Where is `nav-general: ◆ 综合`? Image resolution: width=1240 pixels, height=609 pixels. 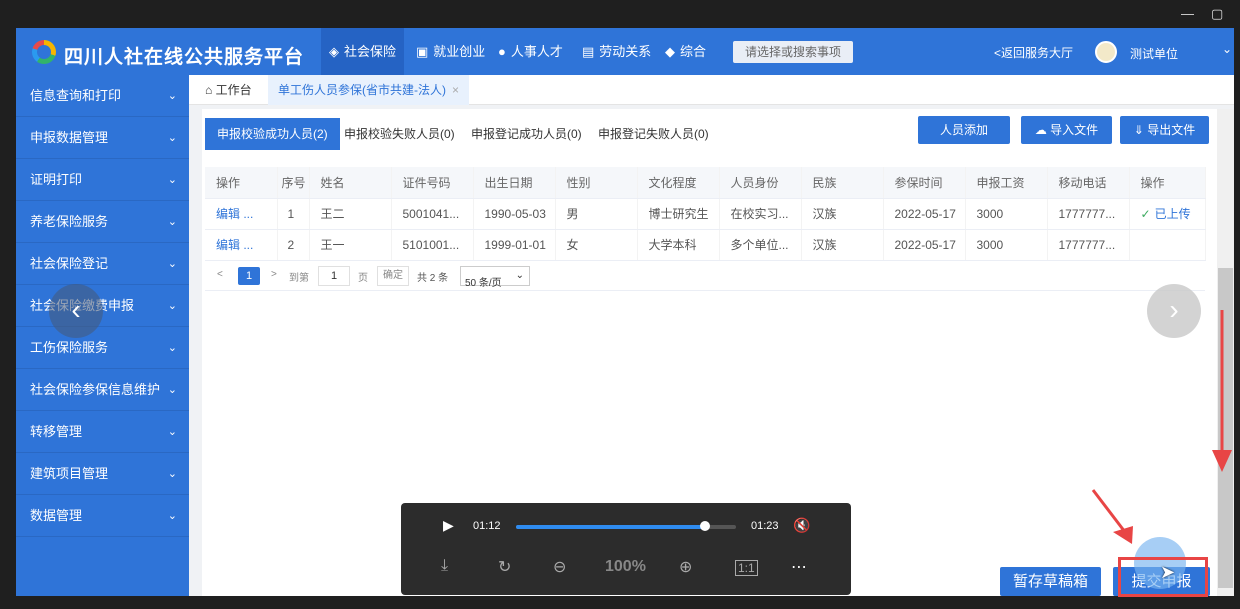
nav-general: ◆ 综合 is located at coordinates (685, 51).